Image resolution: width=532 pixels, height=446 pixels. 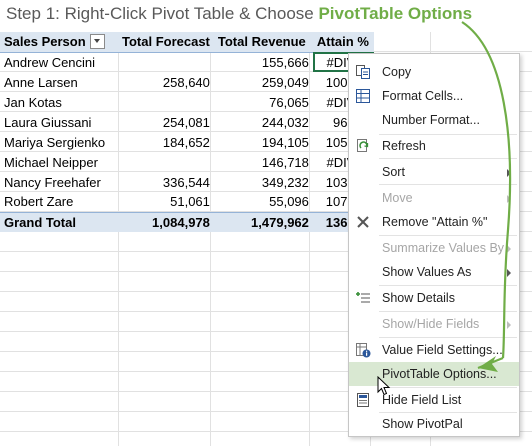 I want to click on cell-name: Anne Larsen, so click(x=59, y=82).